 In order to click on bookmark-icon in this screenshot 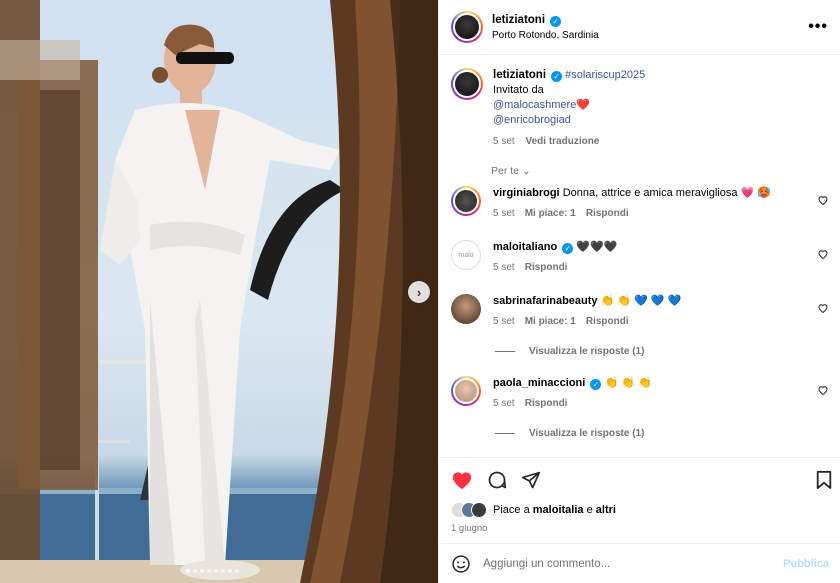, I will do `click(824, 480)`.